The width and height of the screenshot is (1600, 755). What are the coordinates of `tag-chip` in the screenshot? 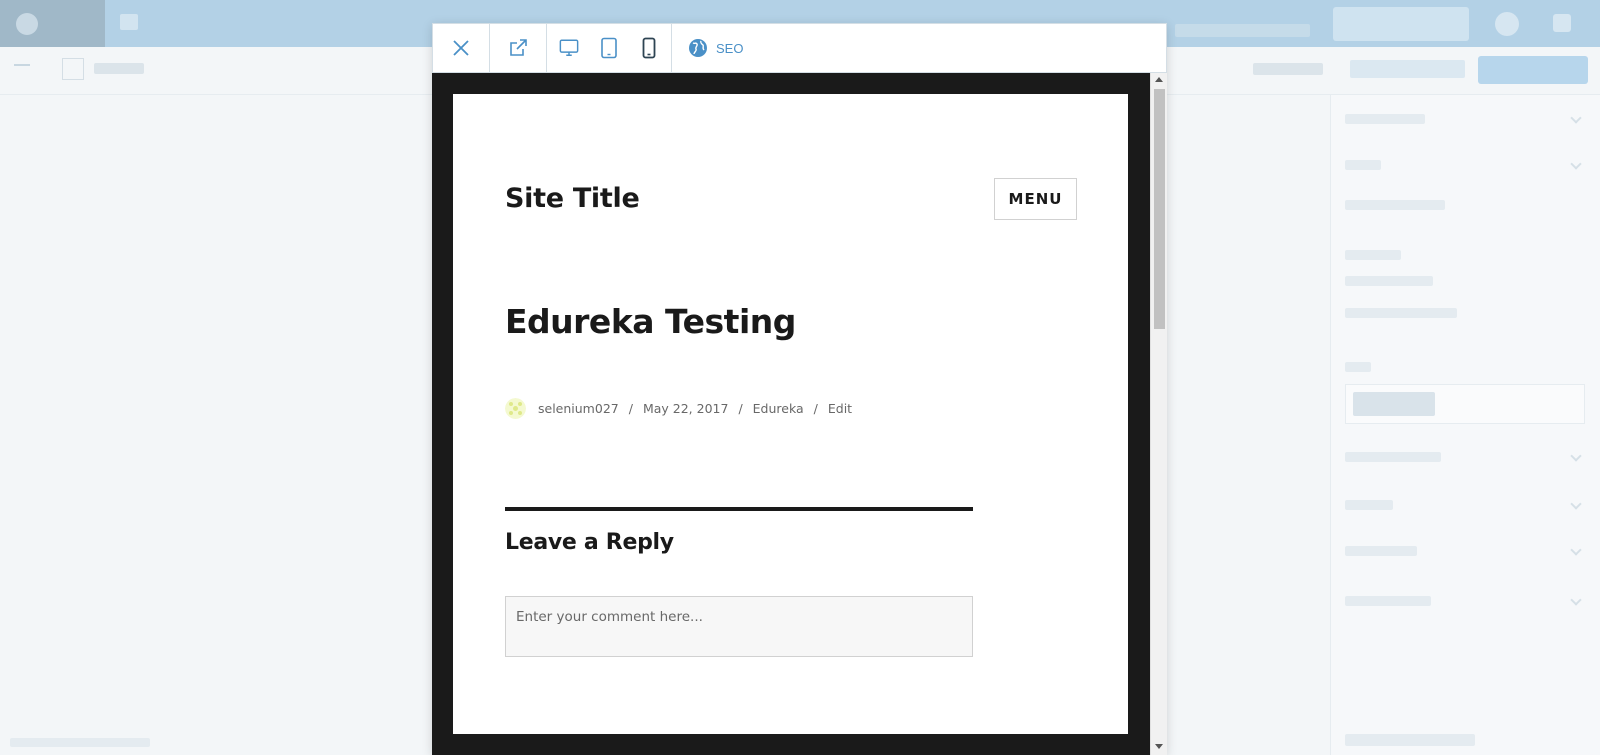 It's located at (1394, 404).